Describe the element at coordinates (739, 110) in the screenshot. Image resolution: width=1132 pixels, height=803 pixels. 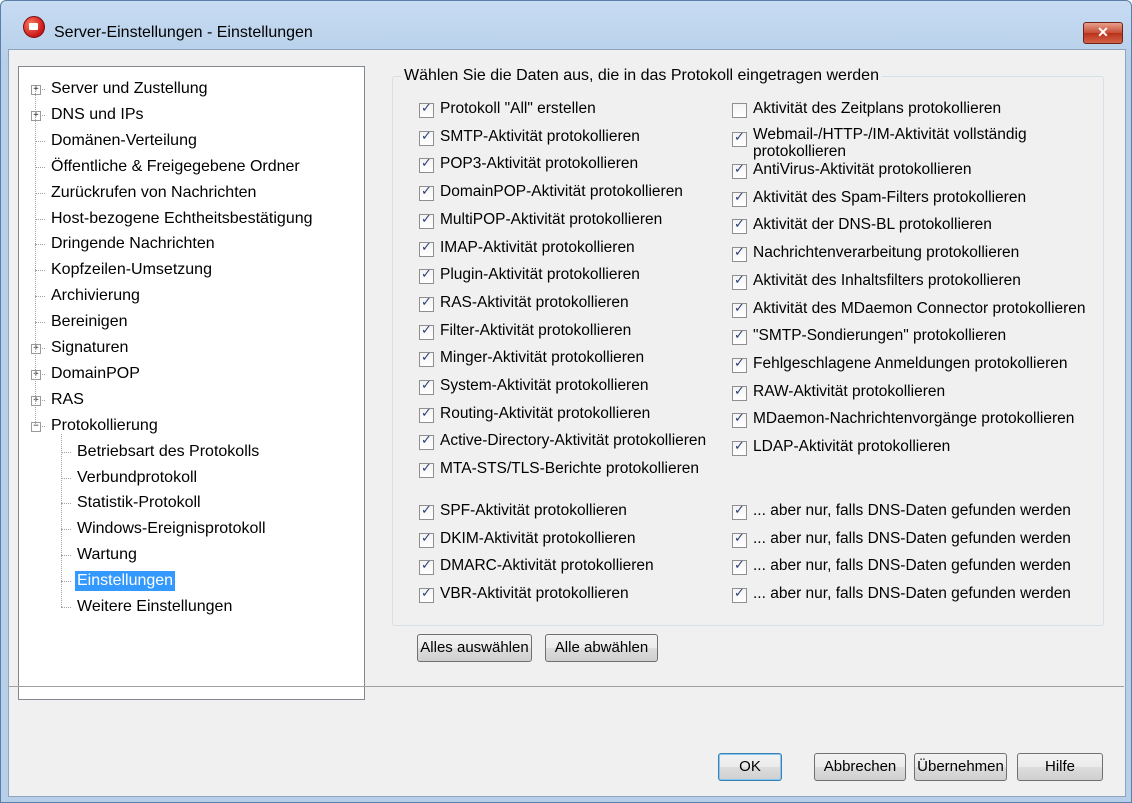
I see `checkbox-unchecked-icon` at that location.